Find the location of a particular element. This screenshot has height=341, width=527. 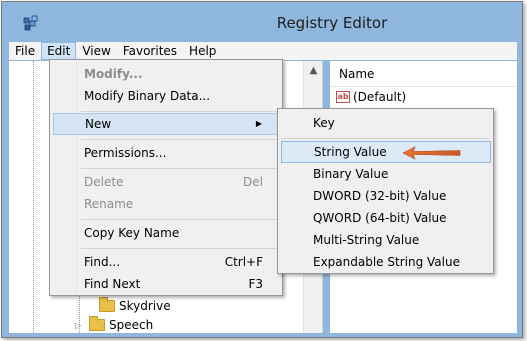

window-title: Registry Editor is located at coordinates (332, 23).